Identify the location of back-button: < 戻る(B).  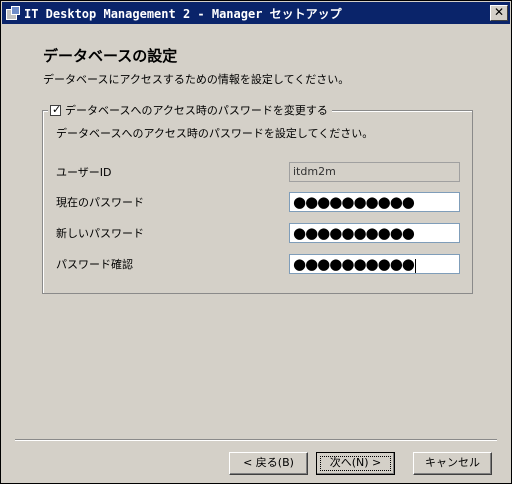
(268, 463).